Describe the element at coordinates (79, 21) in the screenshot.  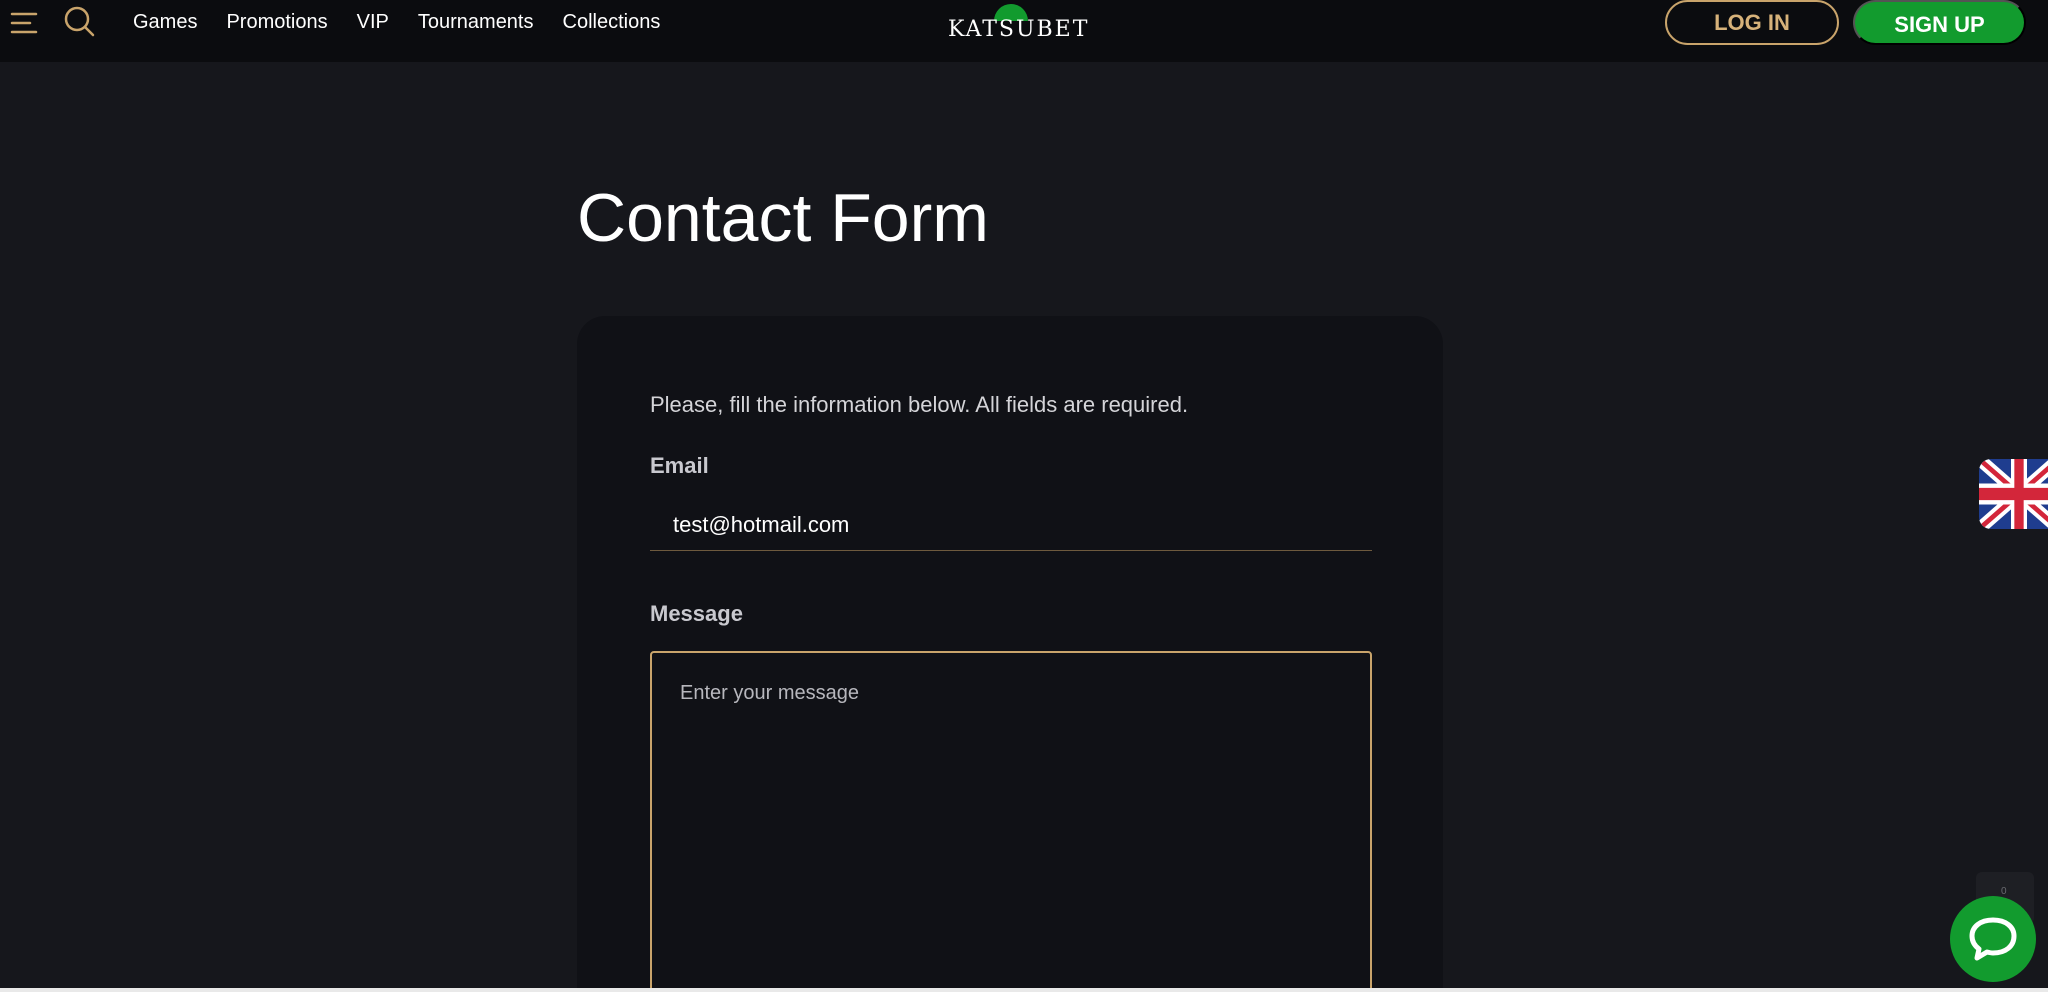
I see `search-icon` at that location.